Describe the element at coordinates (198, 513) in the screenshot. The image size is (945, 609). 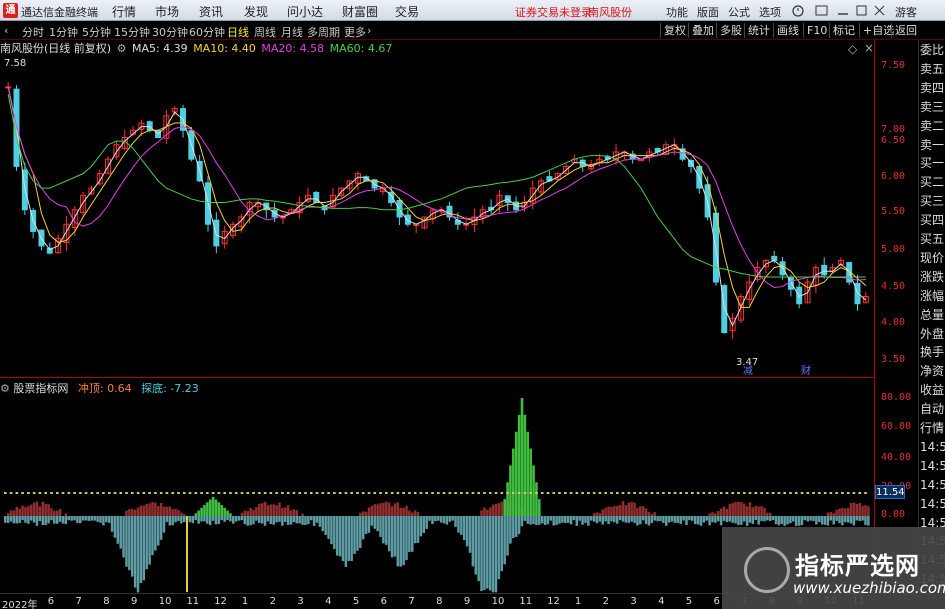
I see `signal-bar` at that location.